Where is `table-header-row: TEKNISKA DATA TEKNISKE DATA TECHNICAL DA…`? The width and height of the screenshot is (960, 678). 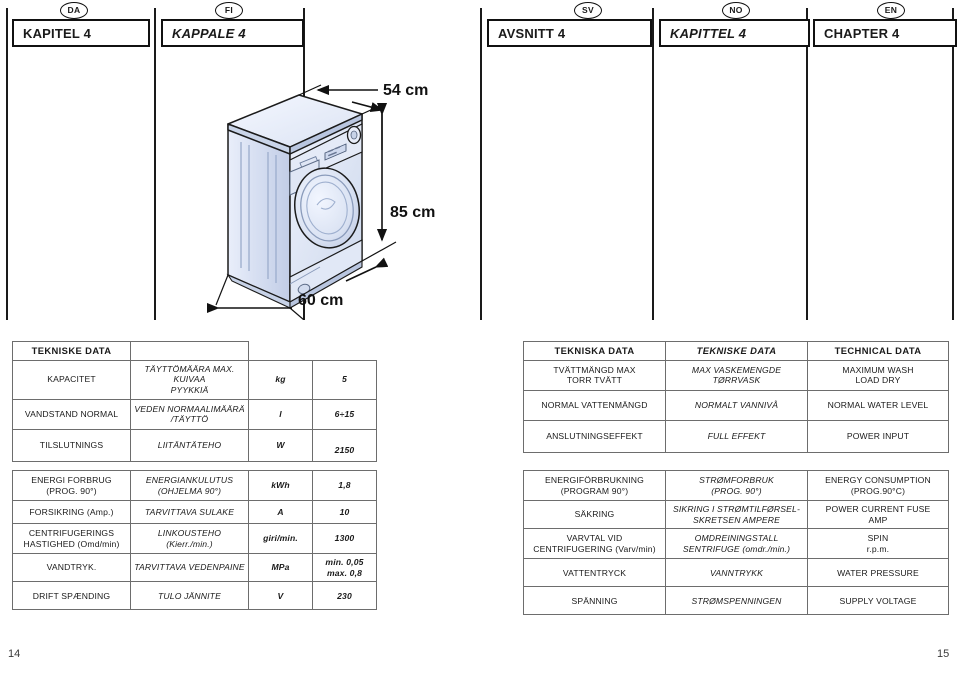 table-header-row: TEKNISKA DATA TEKNISKE DATA TECHNICAL DA… is located at coordinates (736, 351).